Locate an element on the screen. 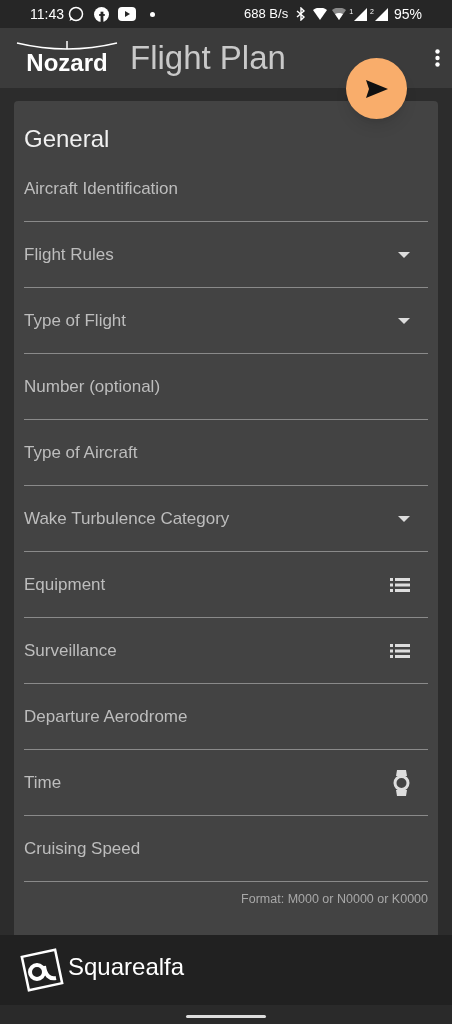  app-title: Flight Plan is located at coordinates (208, 58).